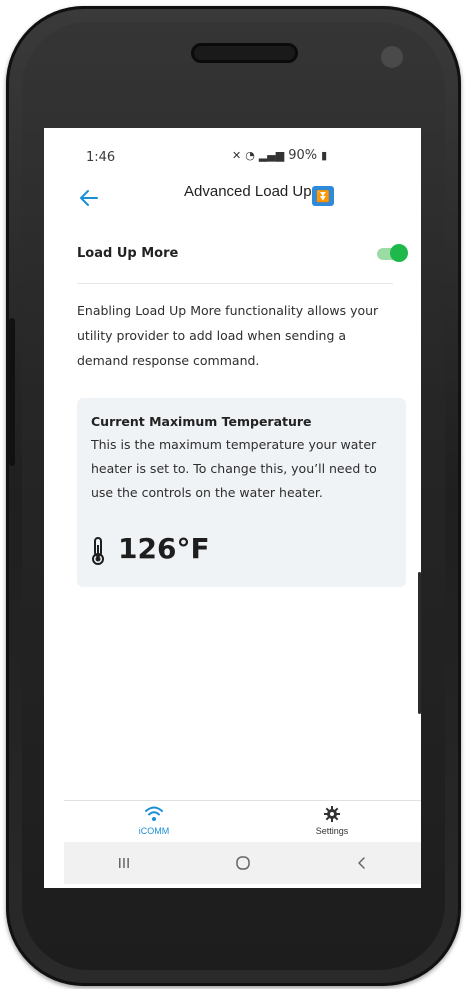 The image size is (467, 989). Describe the element at coordinates (154, 831) in the screenshot. I see `nav-icomm-label: iCOMM` at that location.